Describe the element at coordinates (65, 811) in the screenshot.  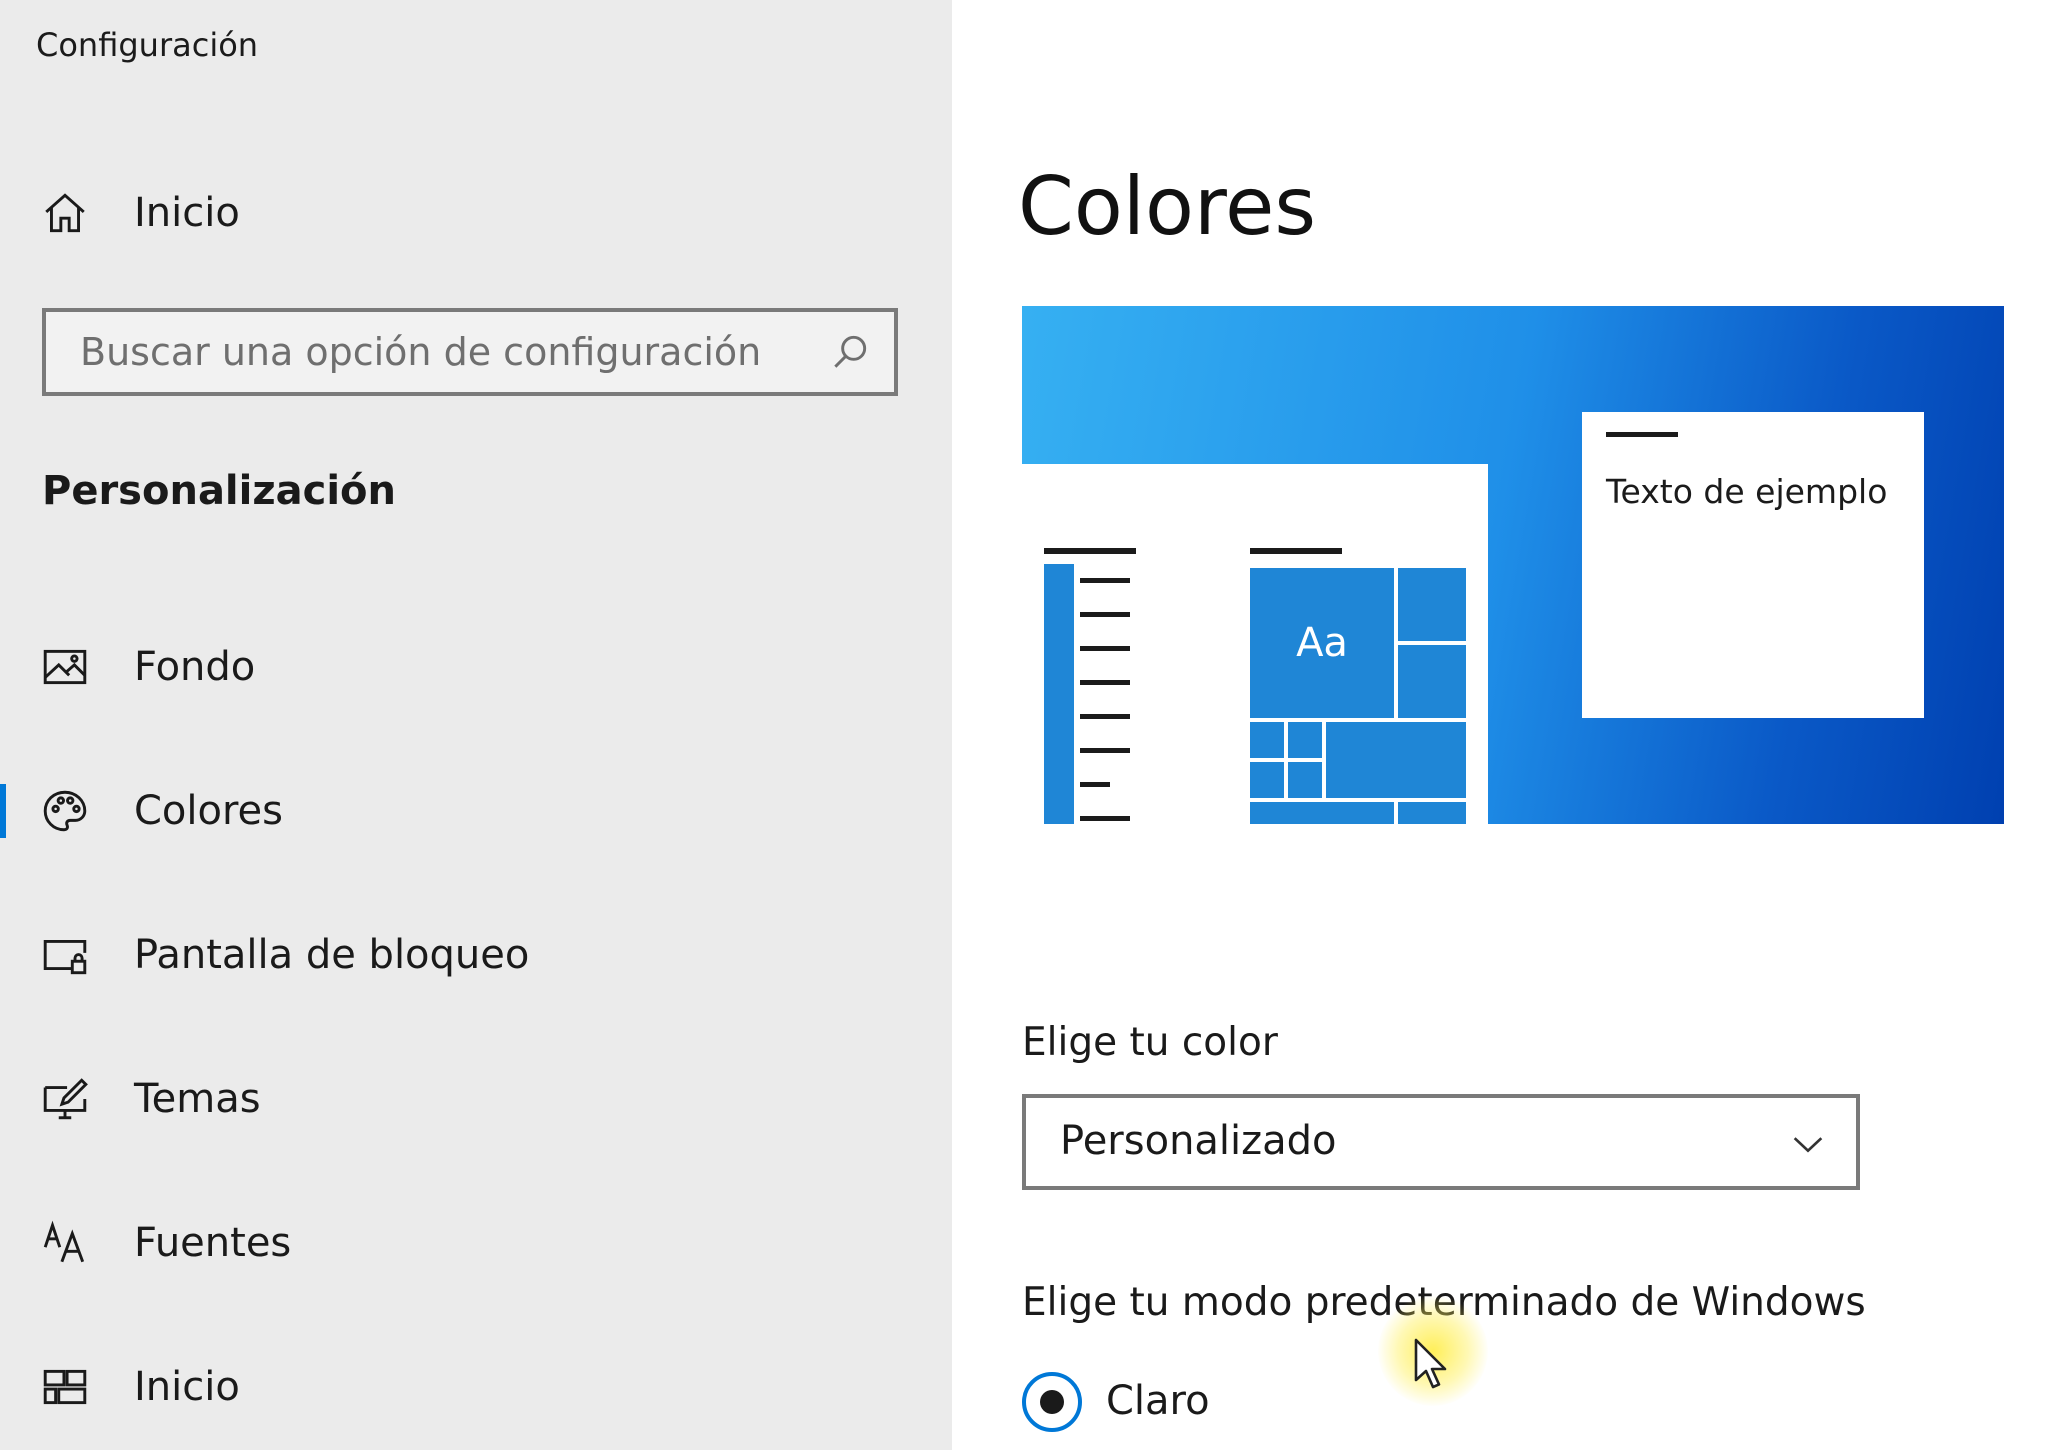
I see `palette-icon` at that location.